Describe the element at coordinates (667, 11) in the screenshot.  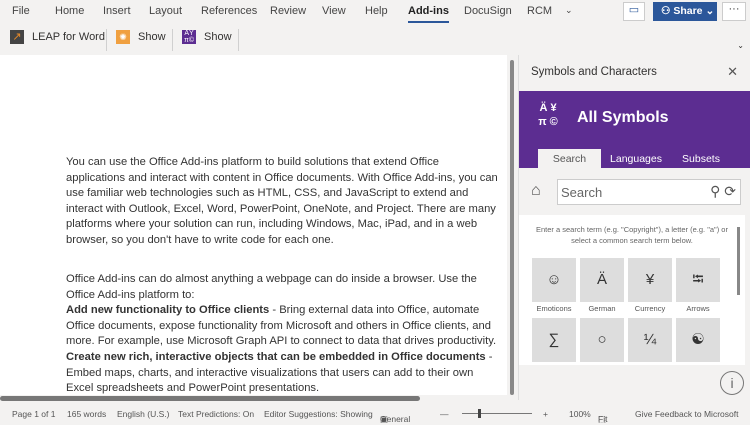
I see `person-icon: ⚇` at that location.